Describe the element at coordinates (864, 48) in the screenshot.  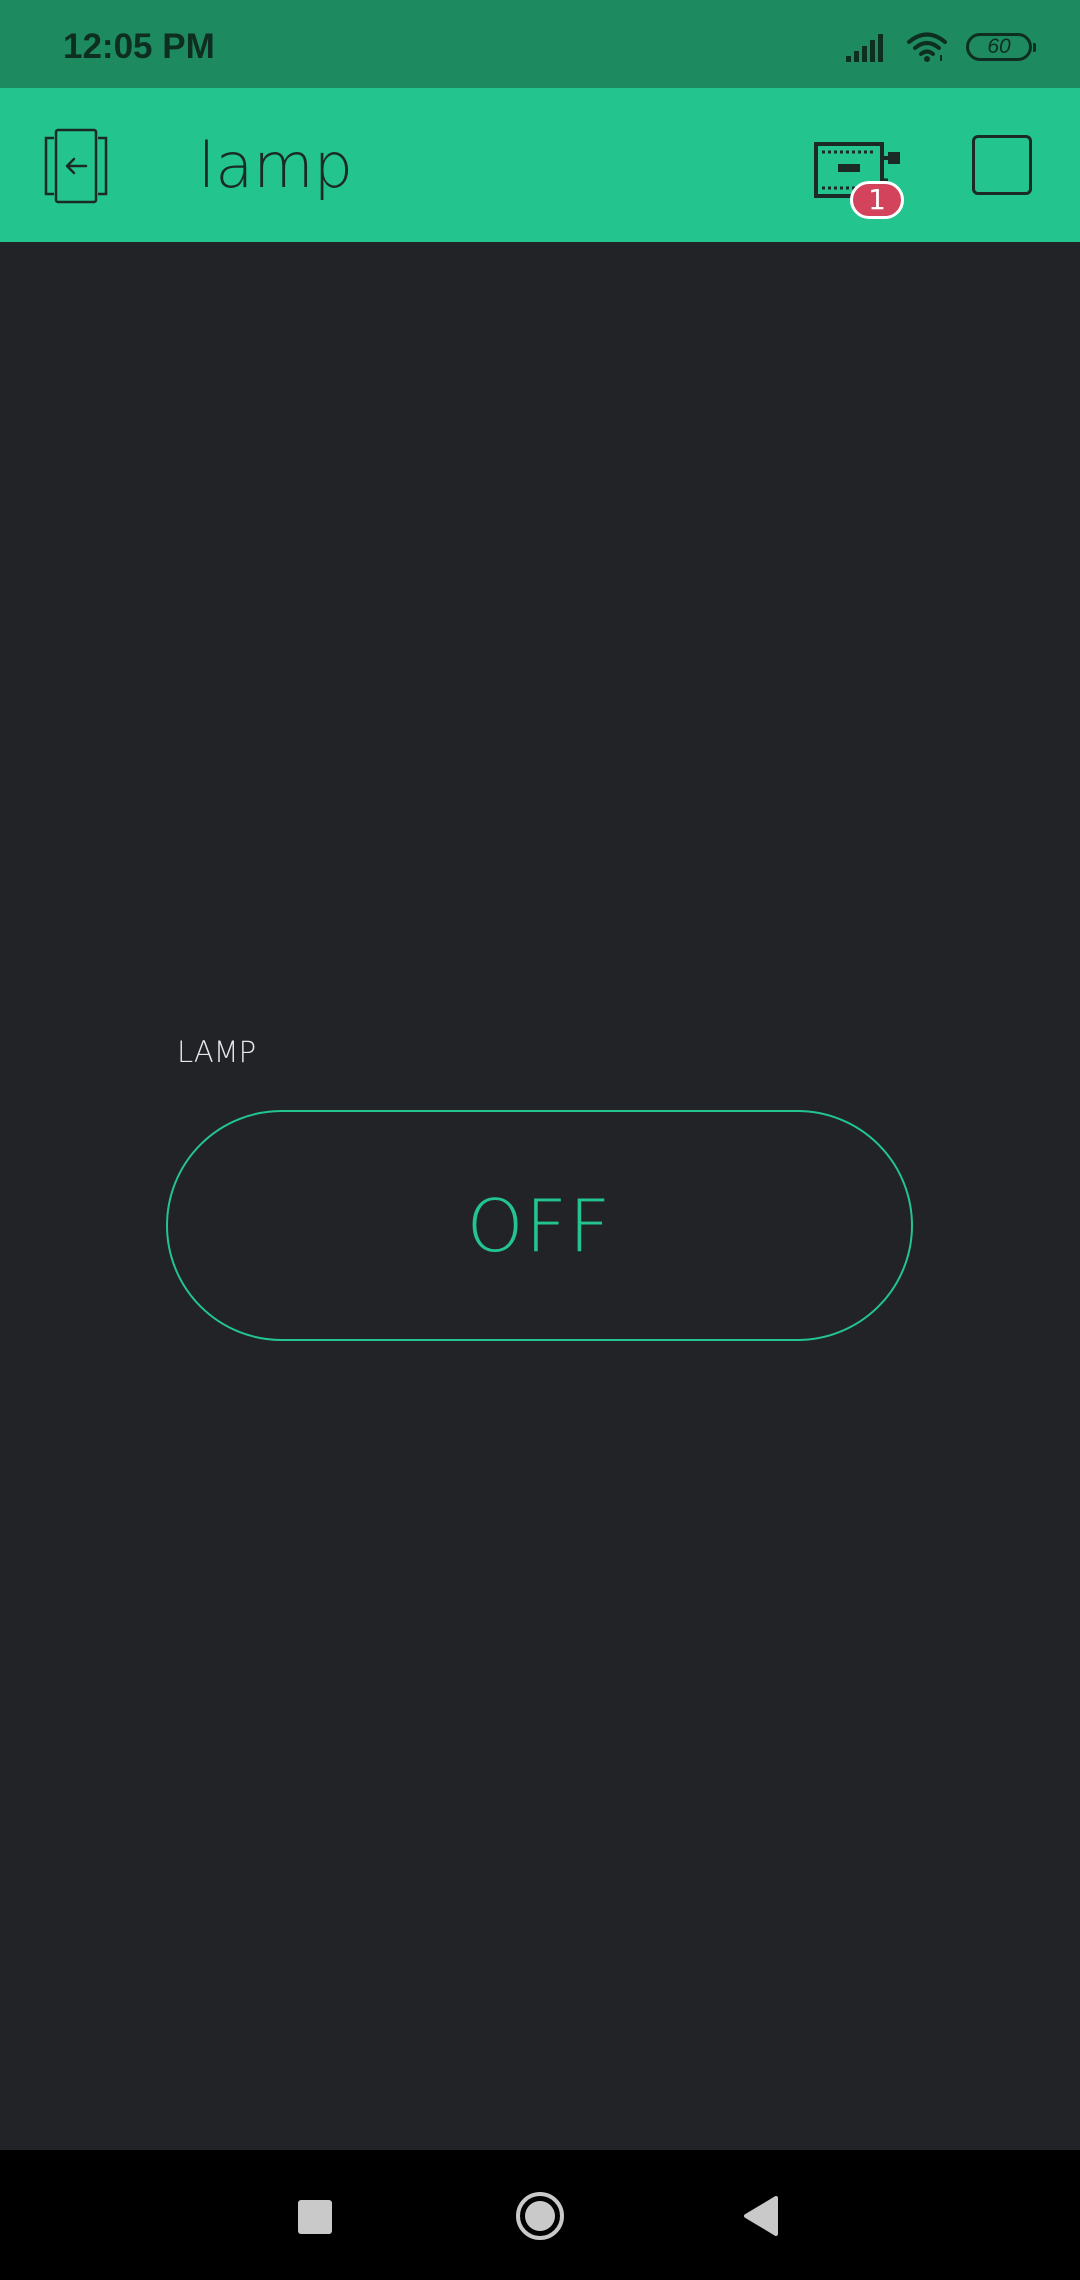
I see `signal-icon` at that location.